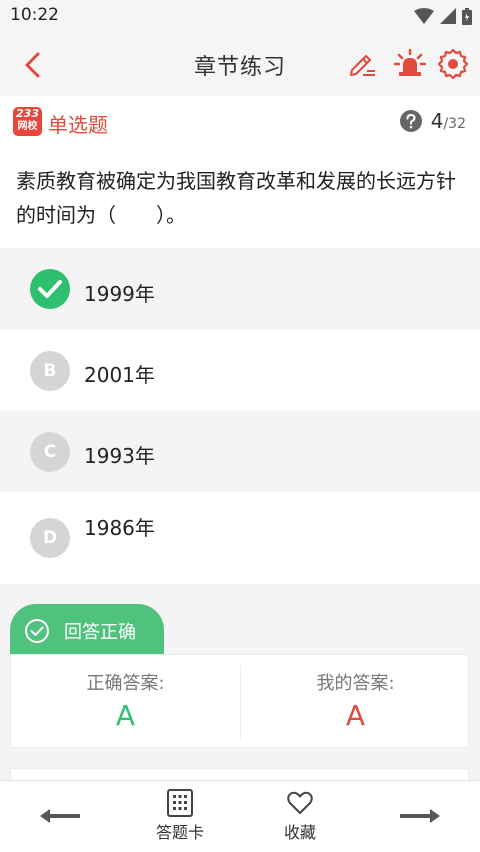 This screenshot has height=852, width=480. I want to click on app-header: 章节练习, so click(240, 64).